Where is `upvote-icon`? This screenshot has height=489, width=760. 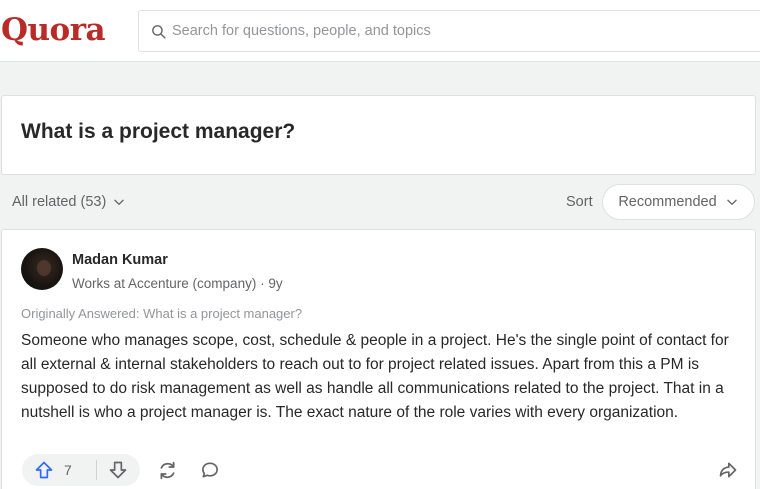
upvote-icon is located at coordinates (44, 470).